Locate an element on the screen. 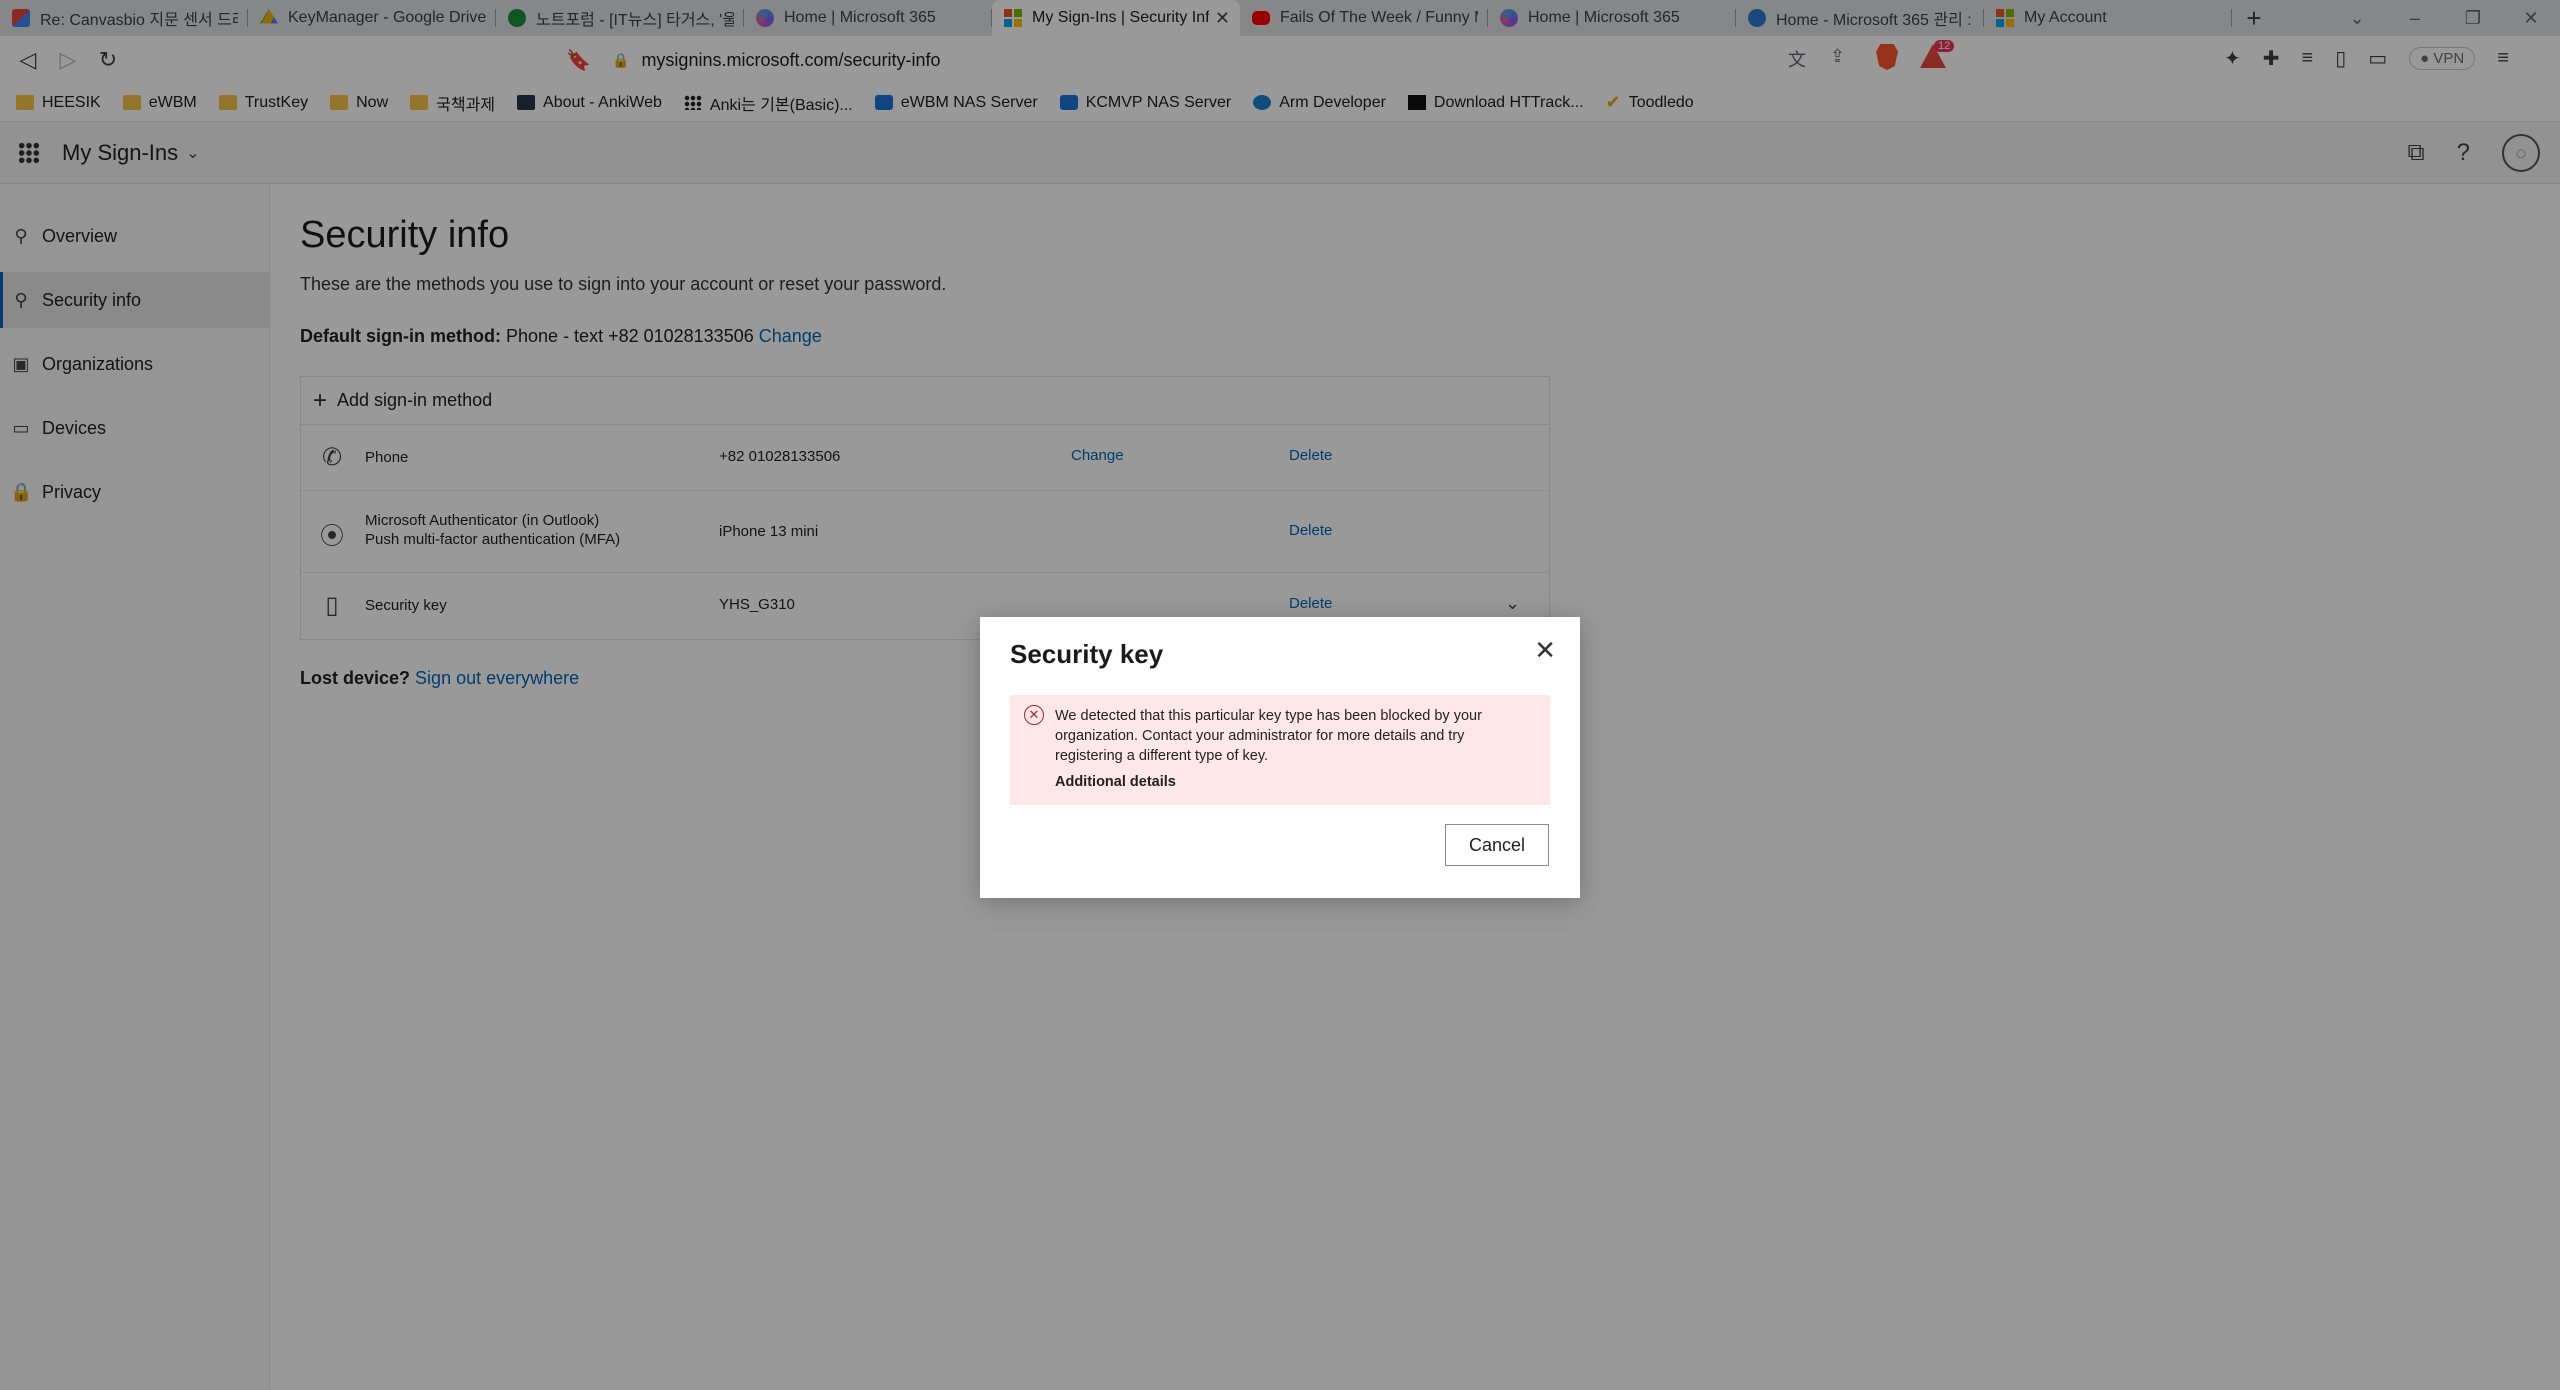 The image size is (2560, 1390). dialog-title: Security key is located at coordinates (1087, 654).